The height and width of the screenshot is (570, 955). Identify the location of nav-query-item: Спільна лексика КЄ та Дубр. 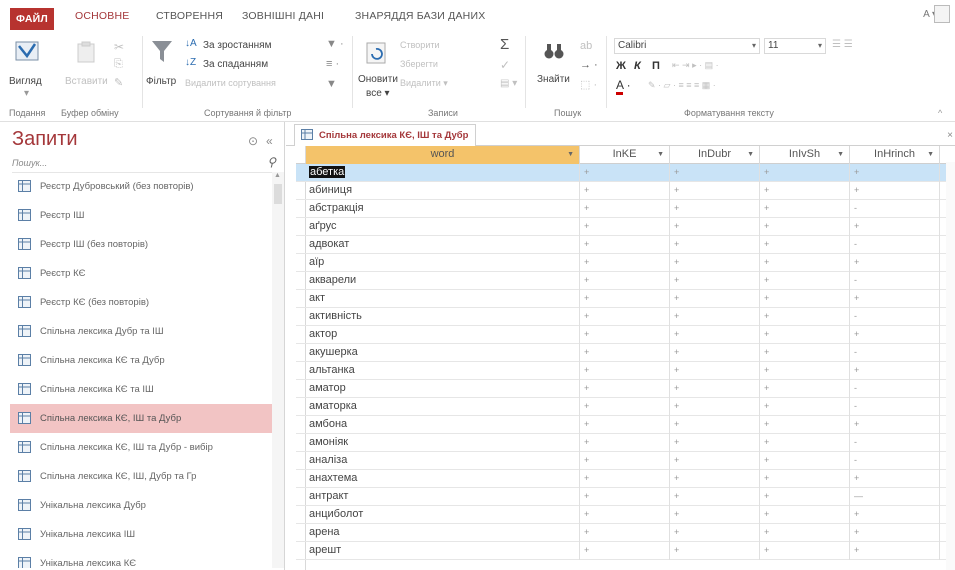
(141, 360).